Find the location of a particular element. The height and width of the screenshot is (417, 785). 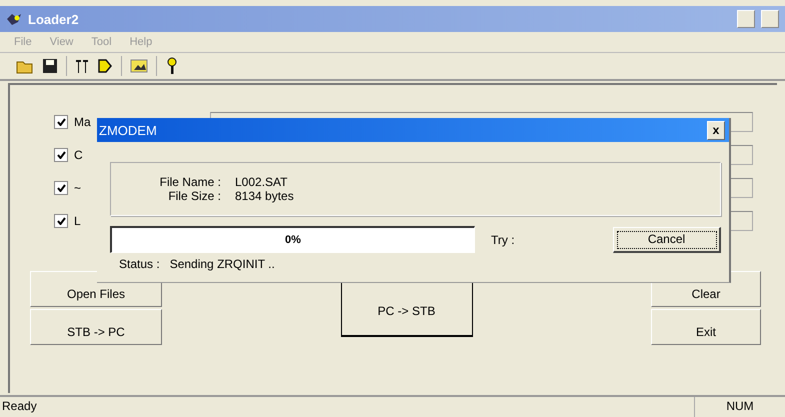

status-text: Status : Sending ZRQINIT .. is located at coordinates (197, 264).